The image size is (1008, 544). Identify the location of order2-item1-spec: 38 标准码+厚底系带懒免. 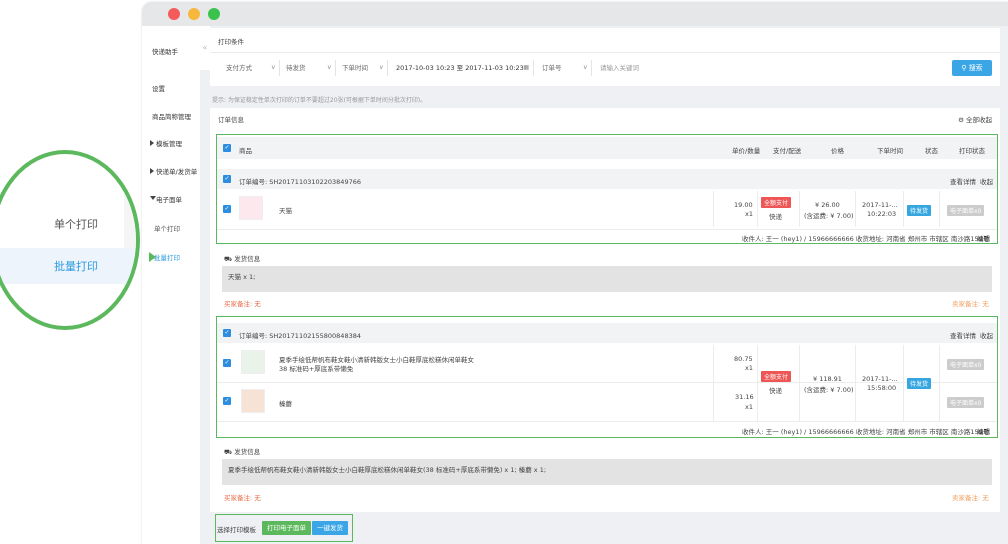
(316, 369).